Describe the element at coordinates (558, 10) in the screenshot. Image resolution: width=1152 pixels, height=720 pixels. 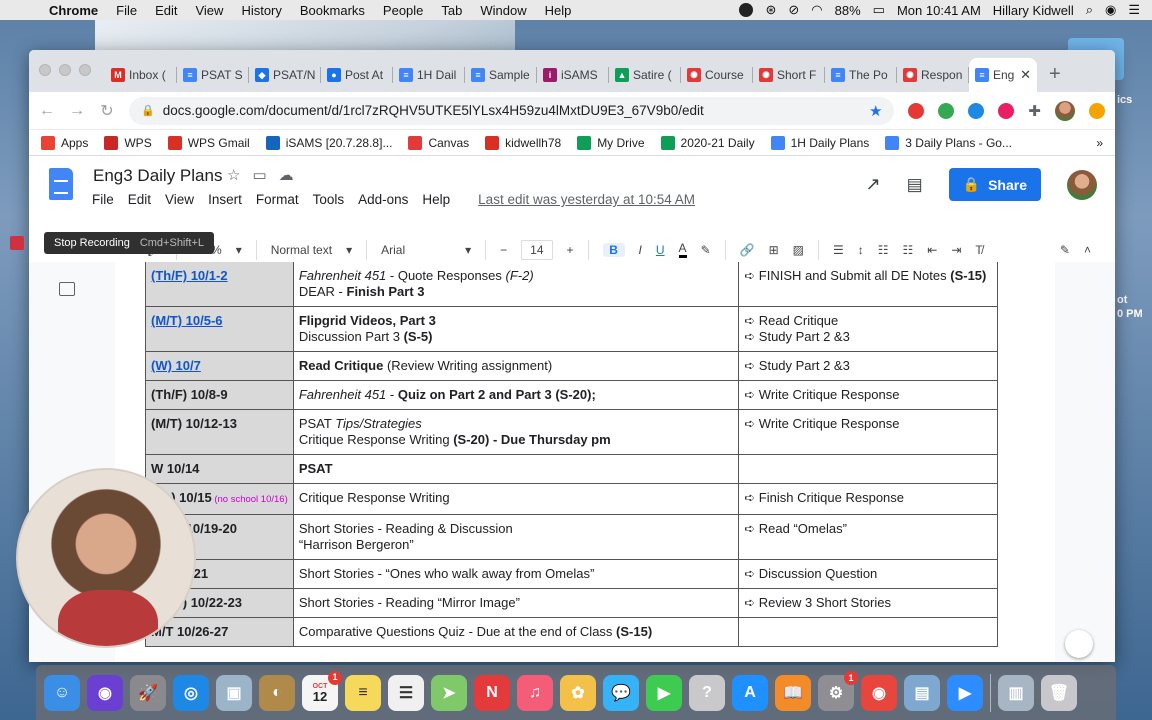
I see `menu-help: Help` at that location.